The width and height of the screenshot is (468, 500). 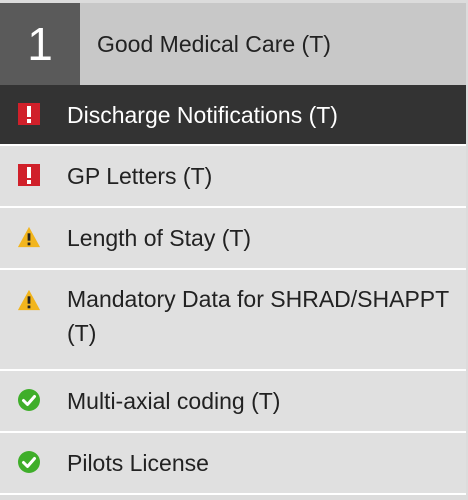 What do you see at coordinates (174, 401) in the screenshot?
I see `item-label: Multi-axial coding (T)` at bounding box center [174, 401].